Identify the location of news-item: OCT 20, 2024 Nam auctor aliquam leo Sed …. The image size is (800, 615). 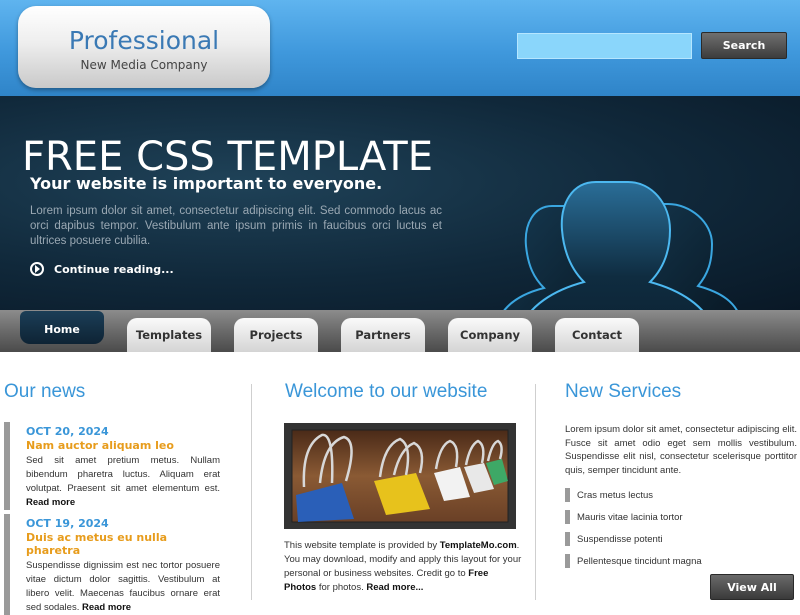
(112, 466).